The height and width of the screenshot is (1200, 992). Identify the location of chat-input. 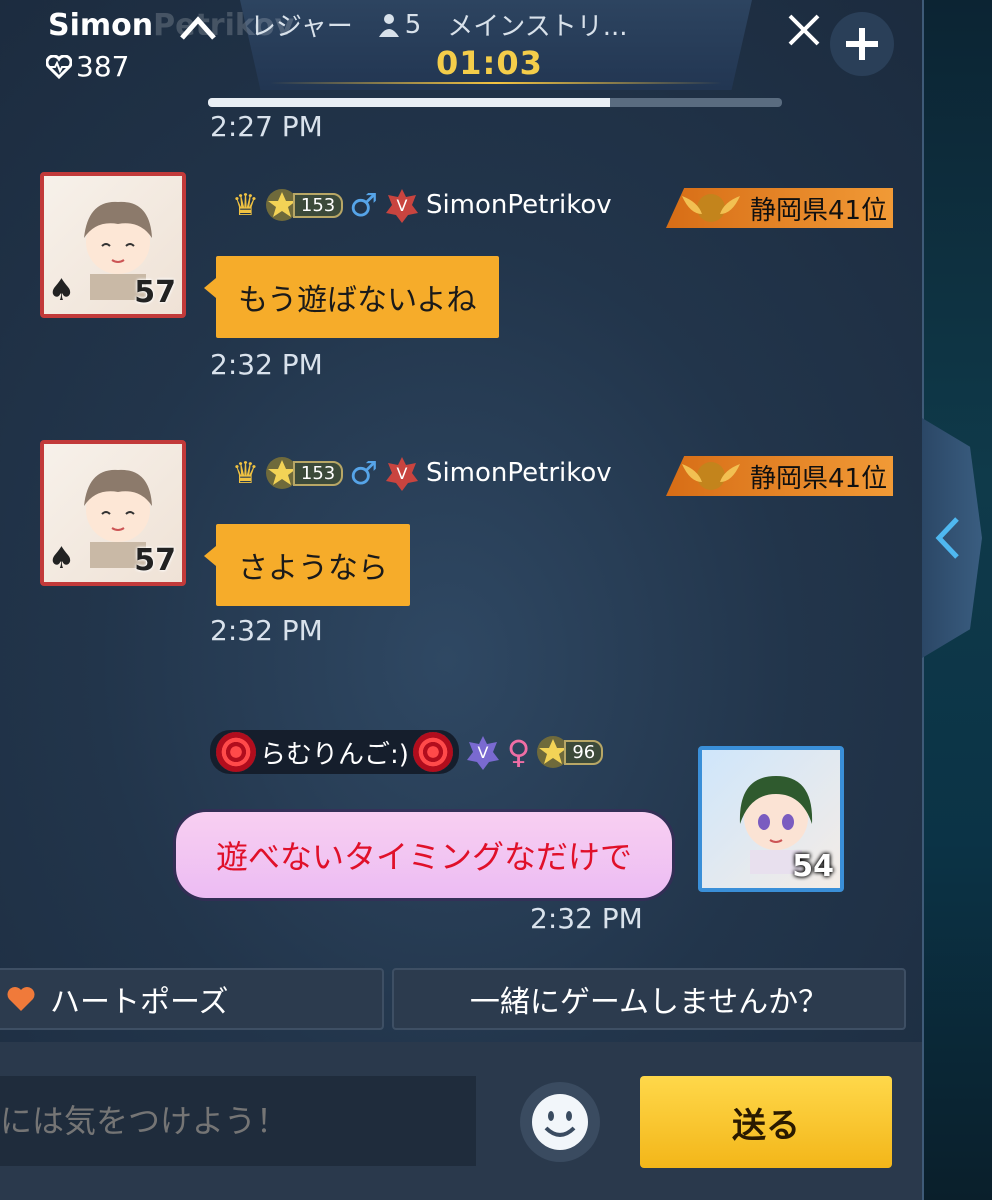
(238, 1121).